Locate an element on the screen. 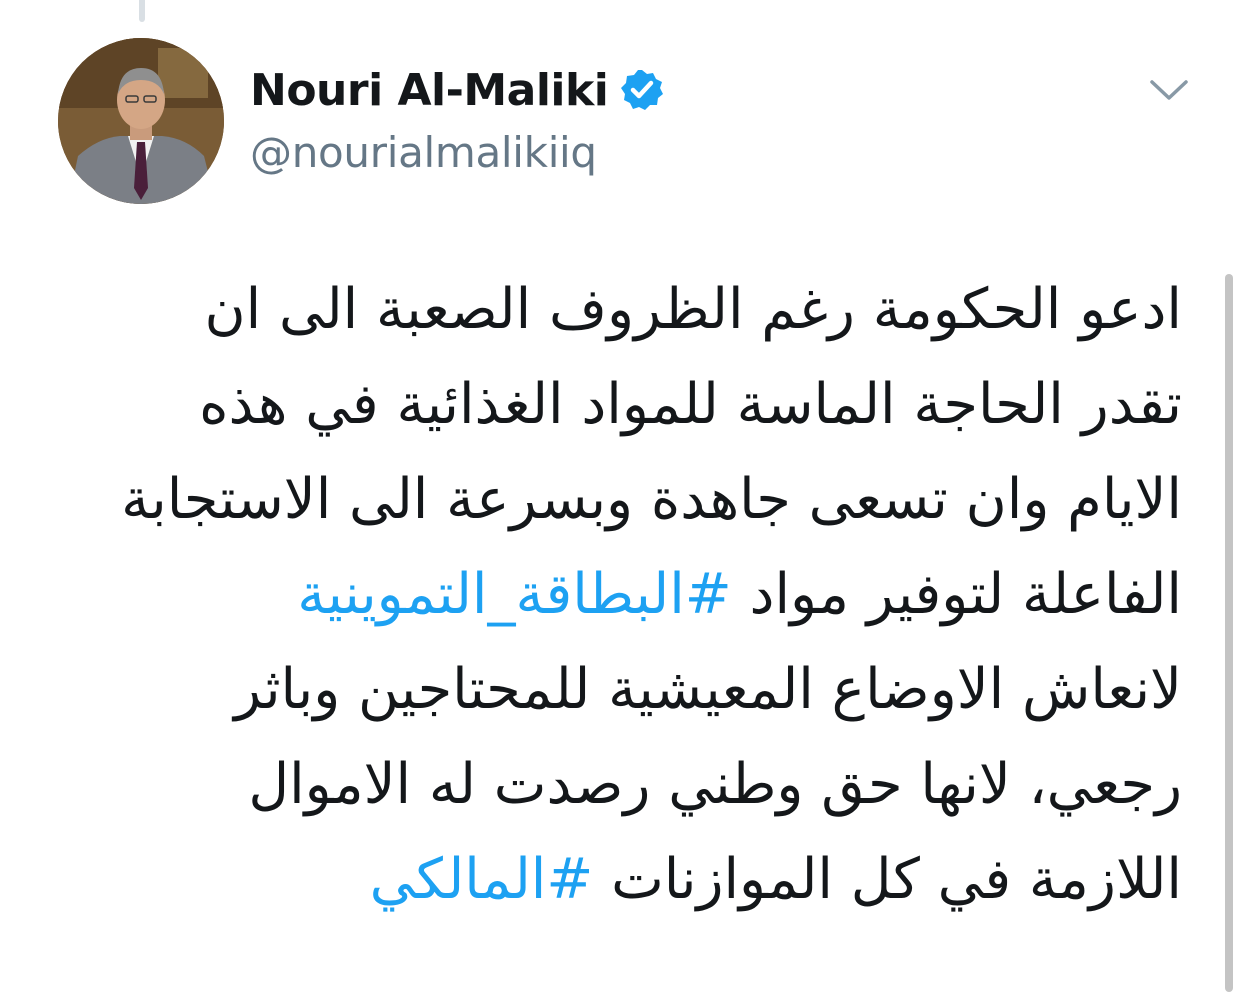 The width and height of the screenshot is (1242, 992). scrollbar-thumb is located at coordinates (1229, 633).